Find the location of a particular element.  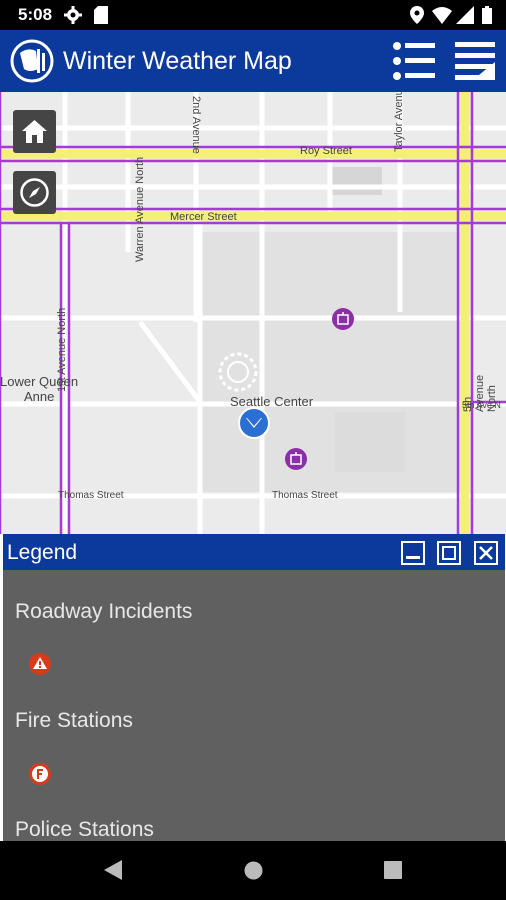

signal-icon is located at coordinates (465, 17).